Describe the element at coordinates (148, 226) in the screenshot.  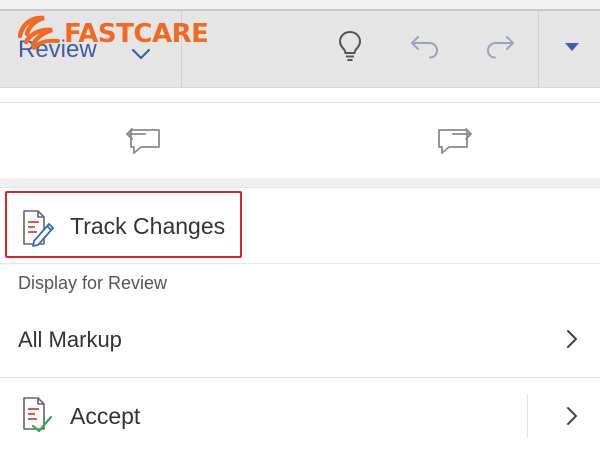
I see `track-changes-label: Track Changes` at that location.